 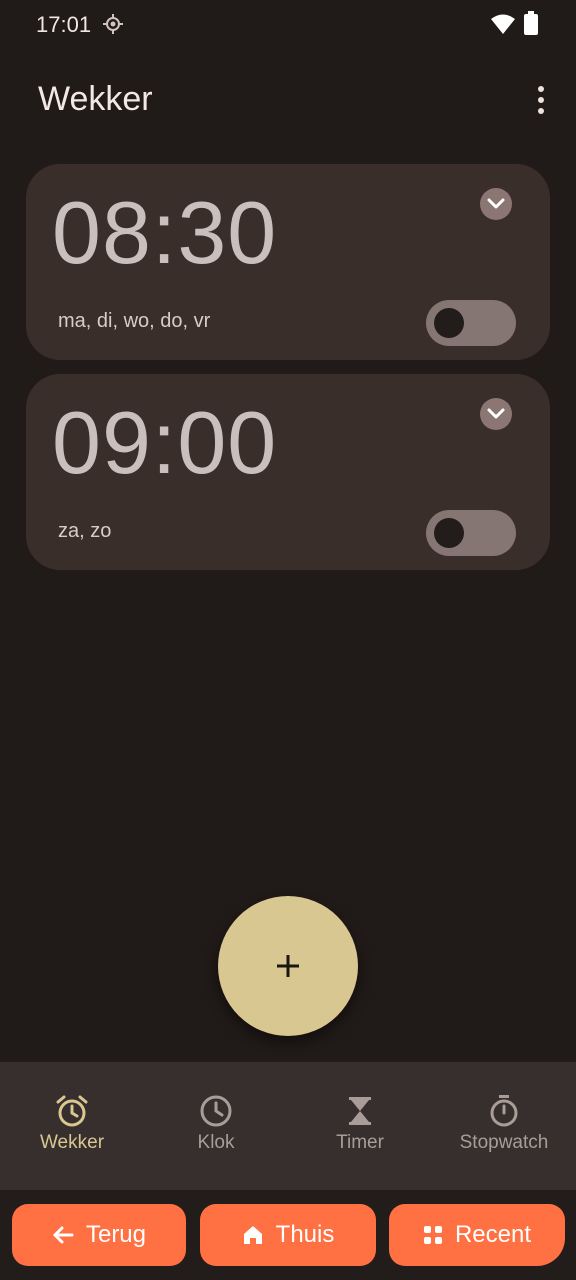 I want to click on bottom-navigation: Wekker Klok Timer Stopwatch, so click(x=288, y=1126).